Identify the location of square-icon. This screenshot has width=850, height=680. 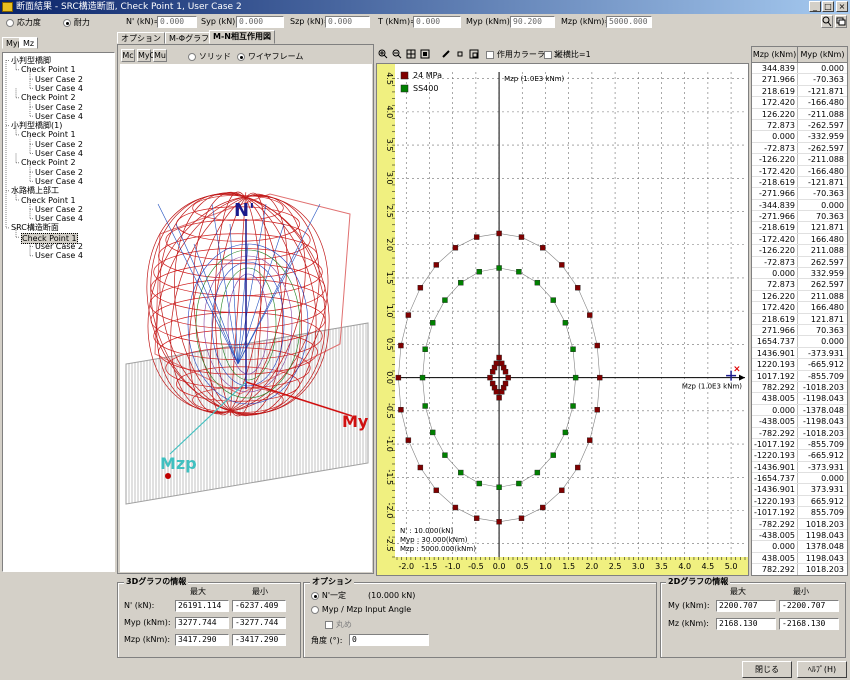
(460, 55).